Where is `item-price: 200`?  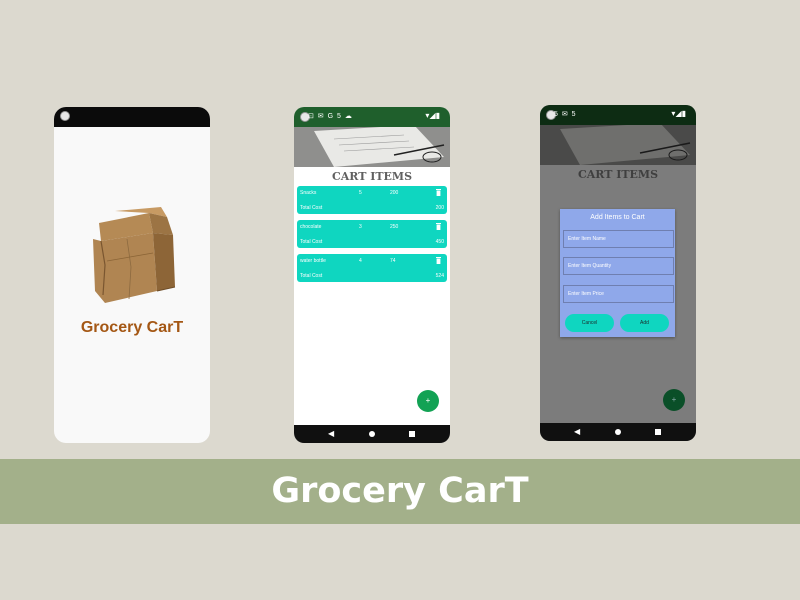
item-price: 200 is located at coordinates (394, 193).